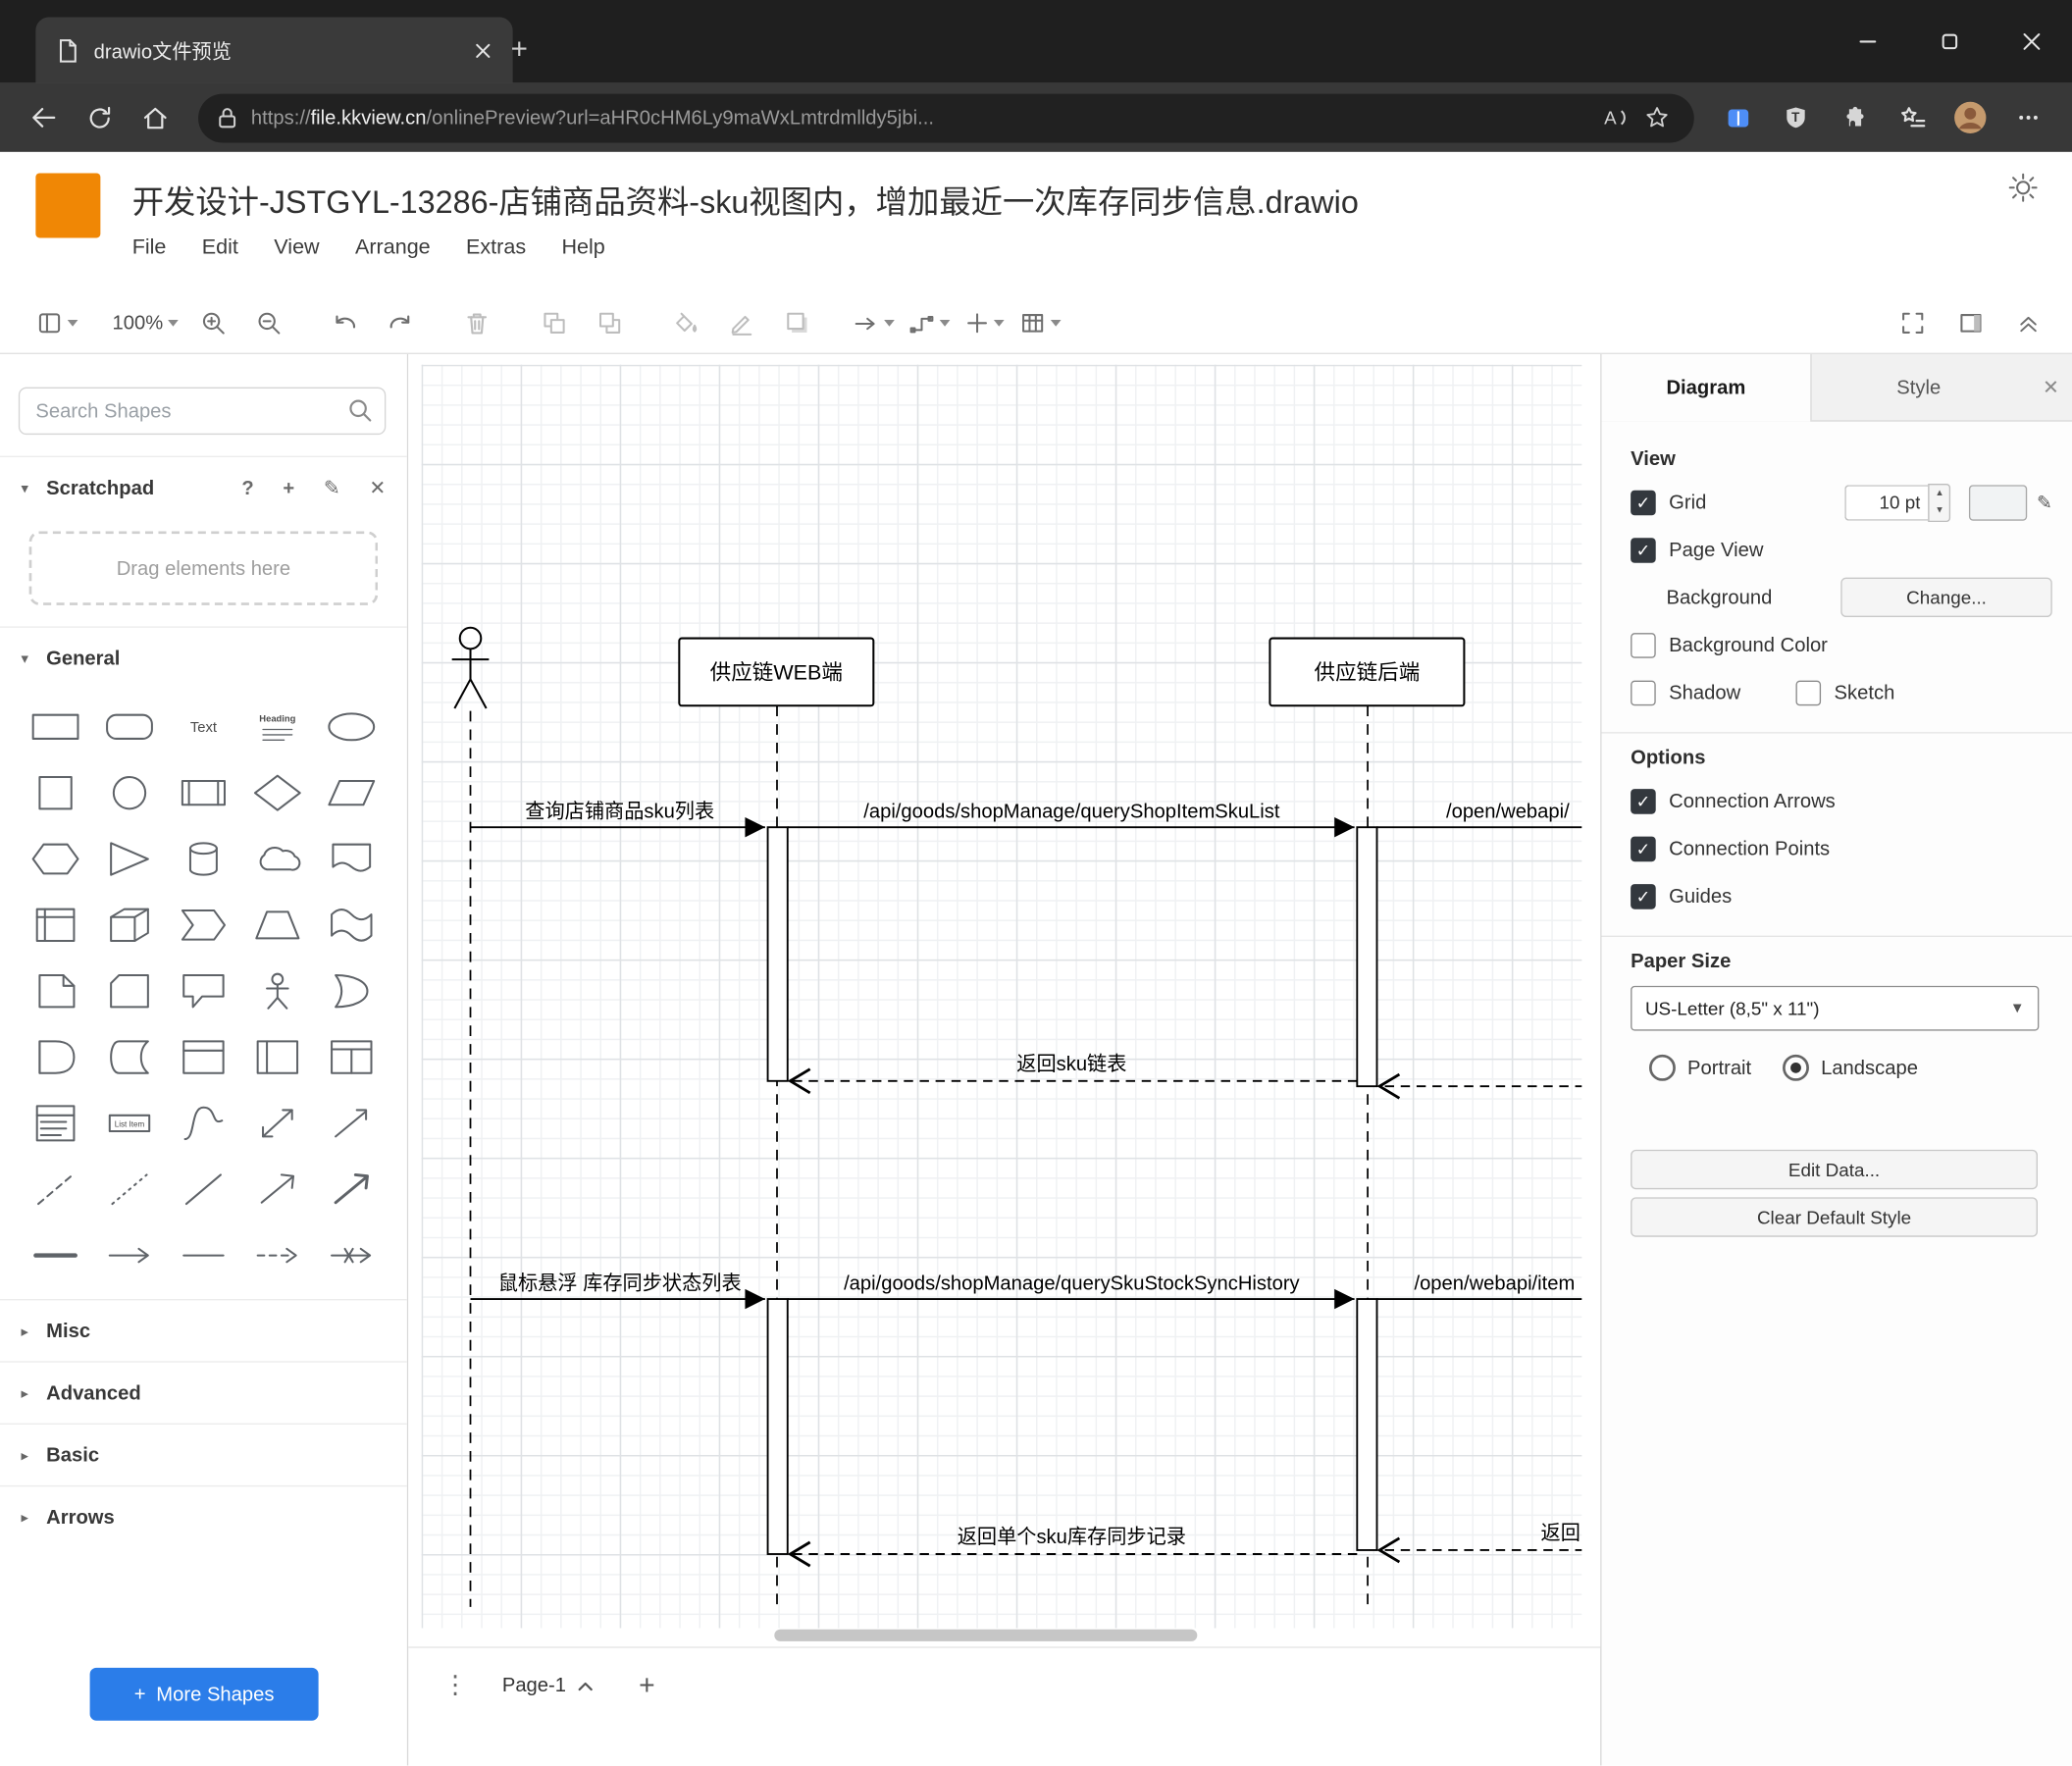  I want to click on line-color-button, so click(742, 323).